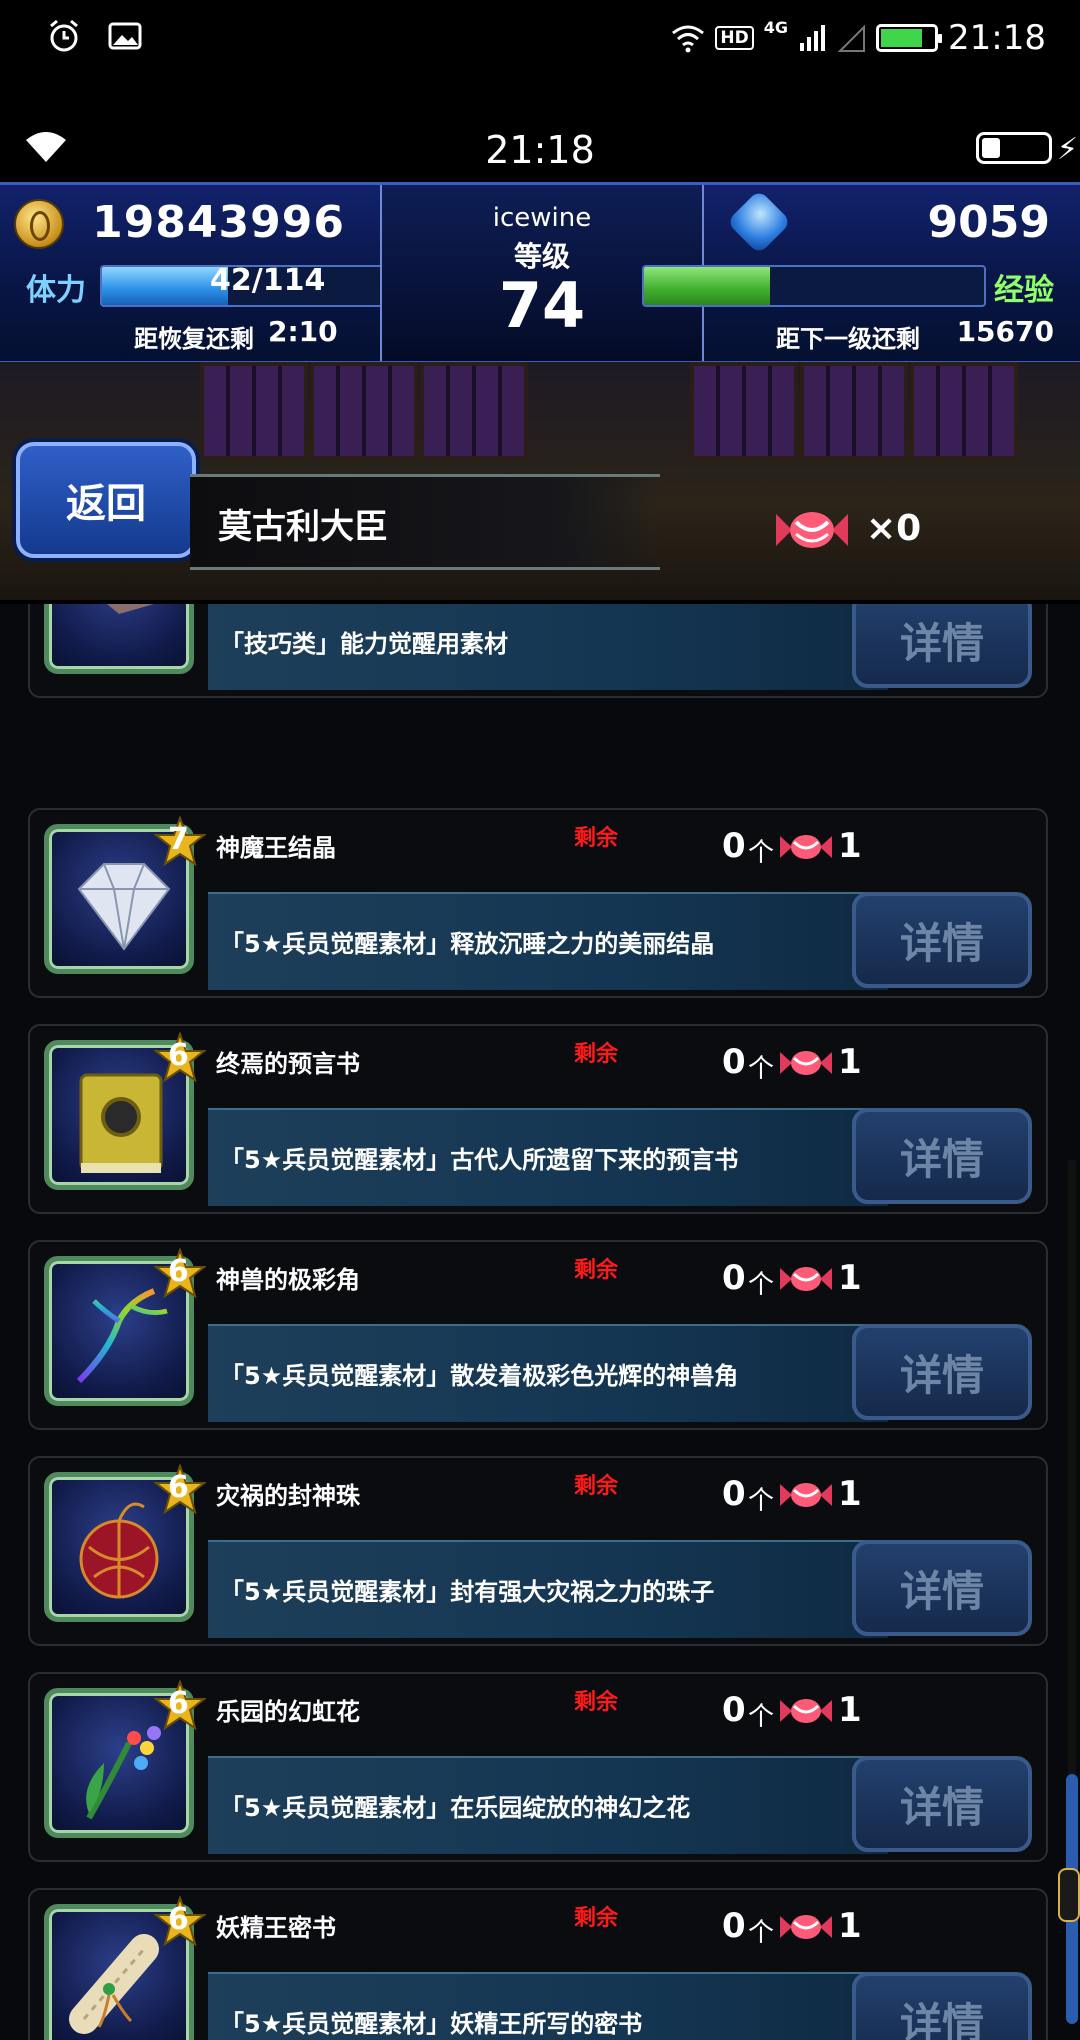 This screenshot has width=1080, height=2040. I want to click on title-plate: 莫古利大臣, so click(425, 522).